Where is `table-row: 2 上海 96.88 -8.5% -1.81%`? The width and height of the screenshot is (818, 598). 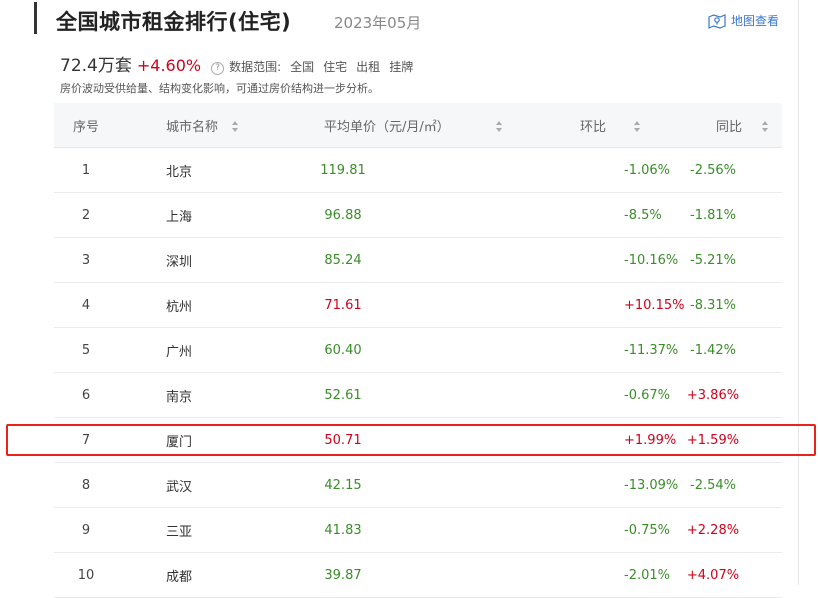 table-row: 2 上海 96.88 -8.5% -1.81% is located at coordinates (418, 215).